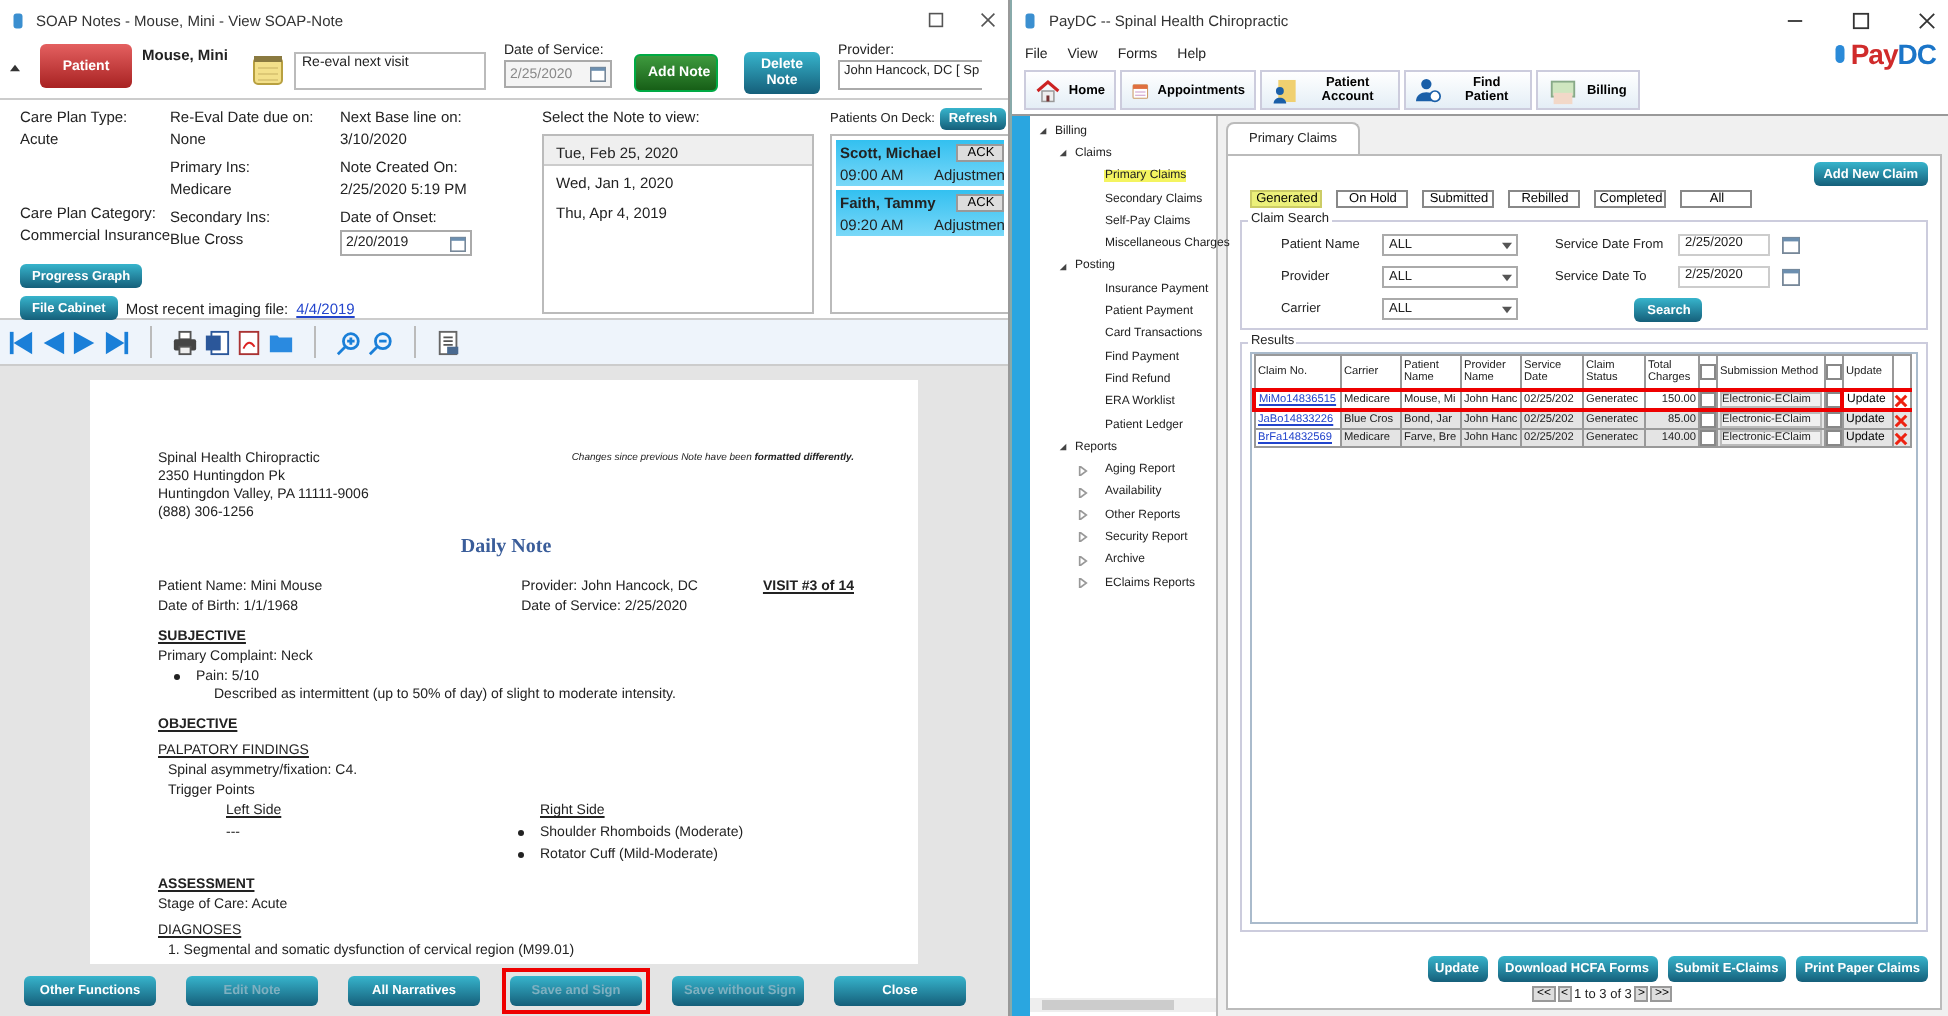  What do you see at coordinates (1893, 54) in the screenshot?
I see `logo: PayDC` at bounding box center [1893, 54].